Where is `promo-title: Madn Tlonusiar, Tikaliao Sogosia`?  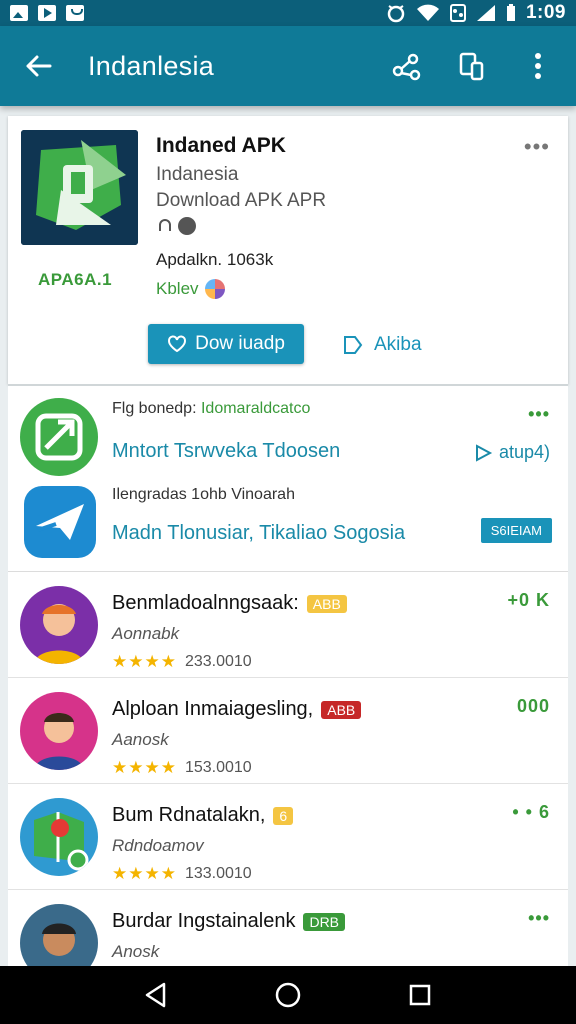
promo-title: Madn Tlonusiar, Tikaliao Sogosia is located at coordinates (259, 533).